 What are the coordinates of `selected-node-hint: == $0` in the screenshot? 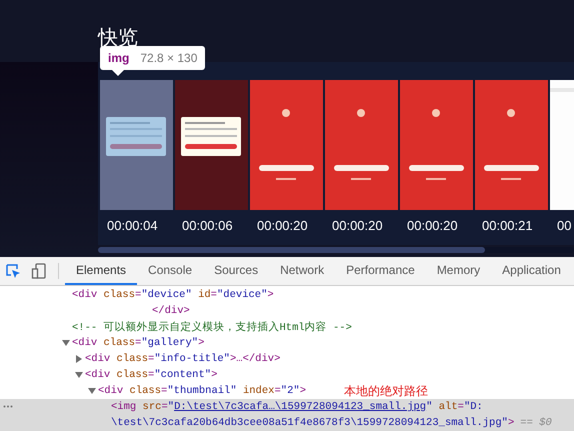 It's located at (536, 423).